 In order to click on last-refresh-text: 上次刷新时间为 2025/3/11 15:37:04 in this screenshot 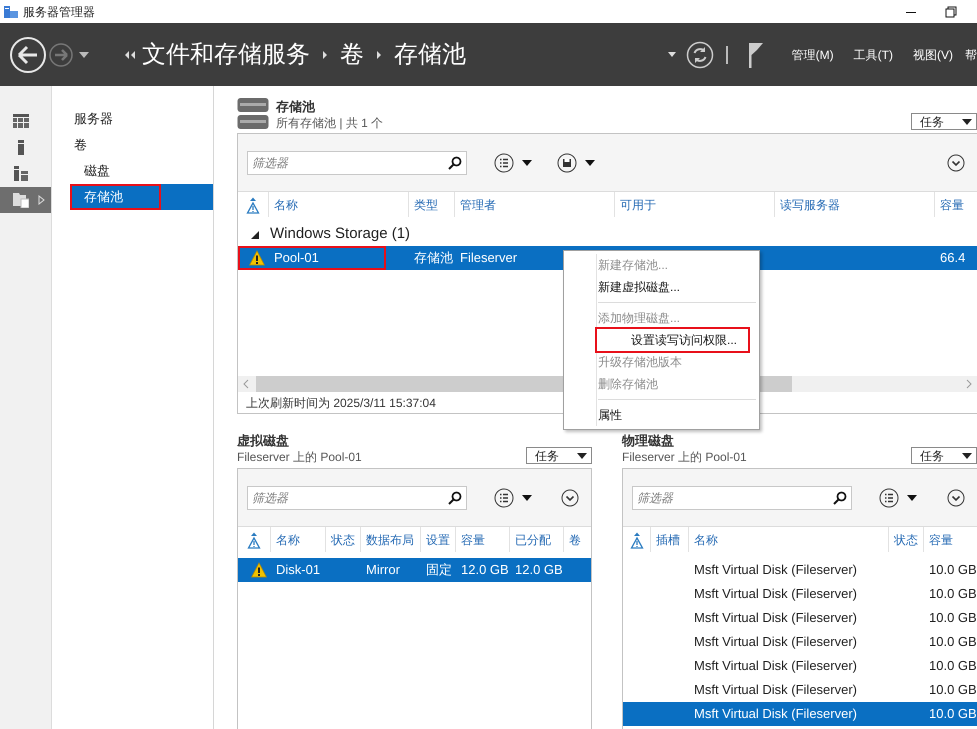, I will do `click(341, 403)`.